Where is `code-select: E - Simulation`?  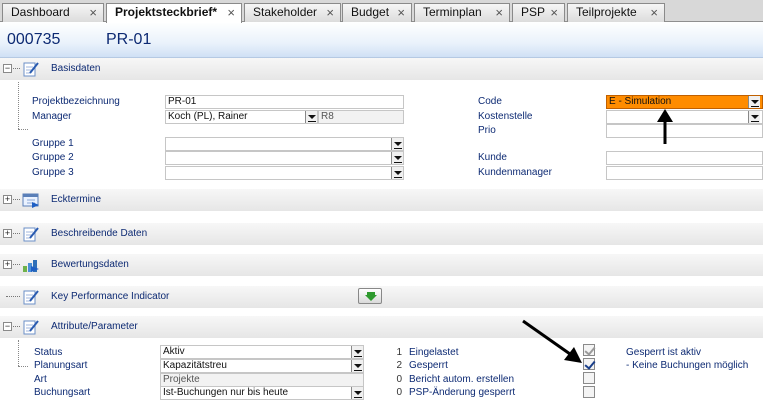 code-select: E - Simulation is located at coordinates (684, 102).